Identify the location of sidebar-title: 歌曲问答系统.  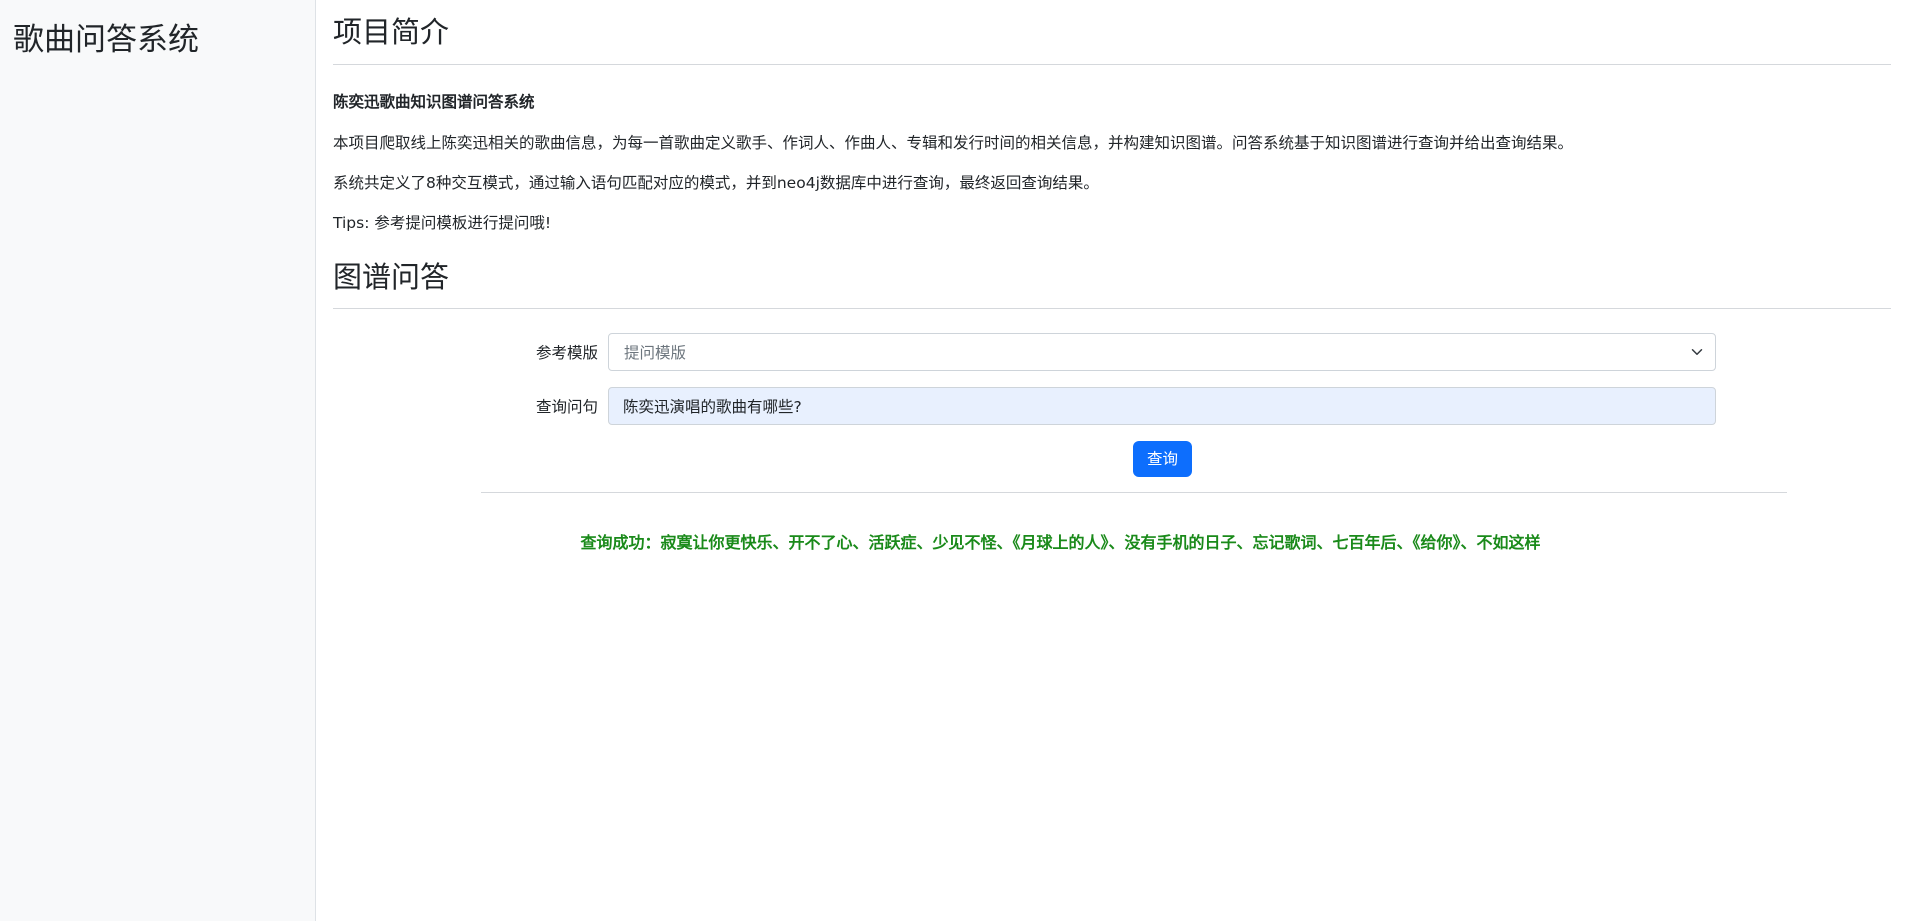
(106, 40).